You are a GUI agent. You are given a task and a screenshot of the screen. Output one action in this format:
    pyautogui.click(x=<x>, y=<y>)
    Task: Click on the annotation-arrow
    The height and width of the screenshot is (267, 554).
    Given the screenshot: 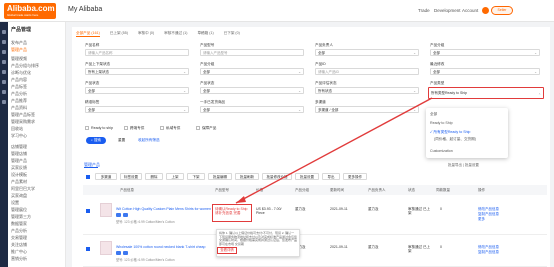 What is the action you would take?
    pyautogui.click(x=334, y=150)
    